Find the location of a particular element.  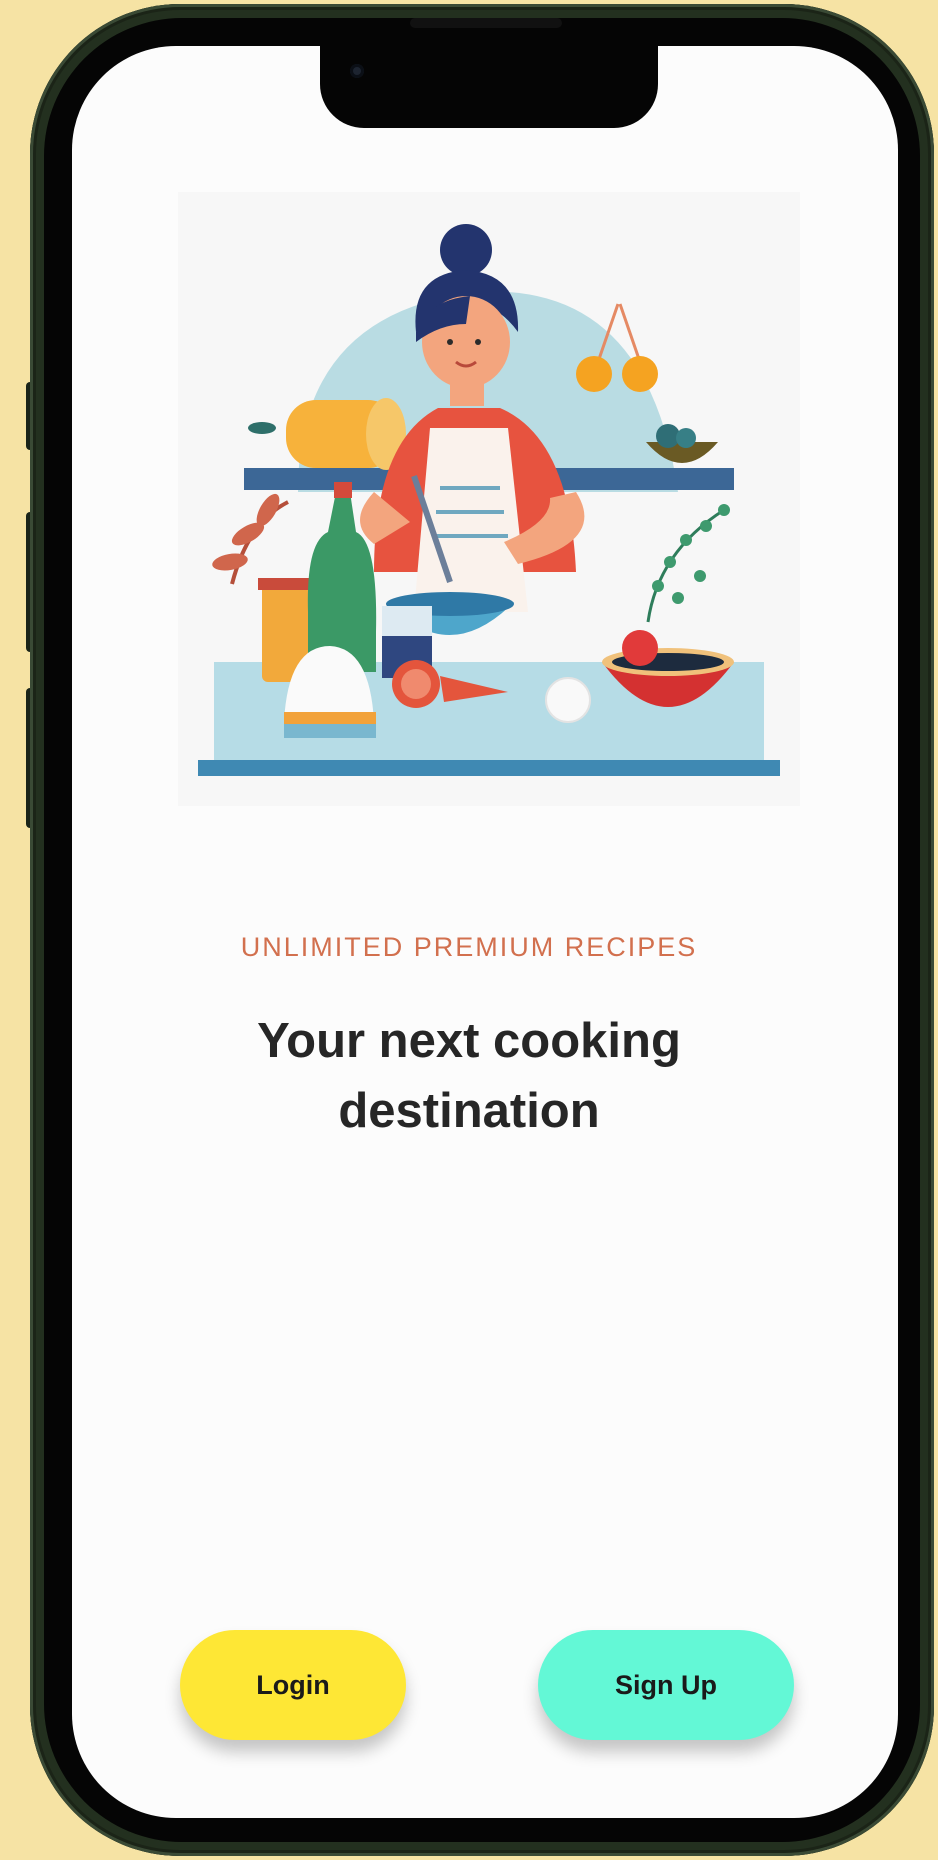

earpiece-speaker is located at coordinates (486, 23).